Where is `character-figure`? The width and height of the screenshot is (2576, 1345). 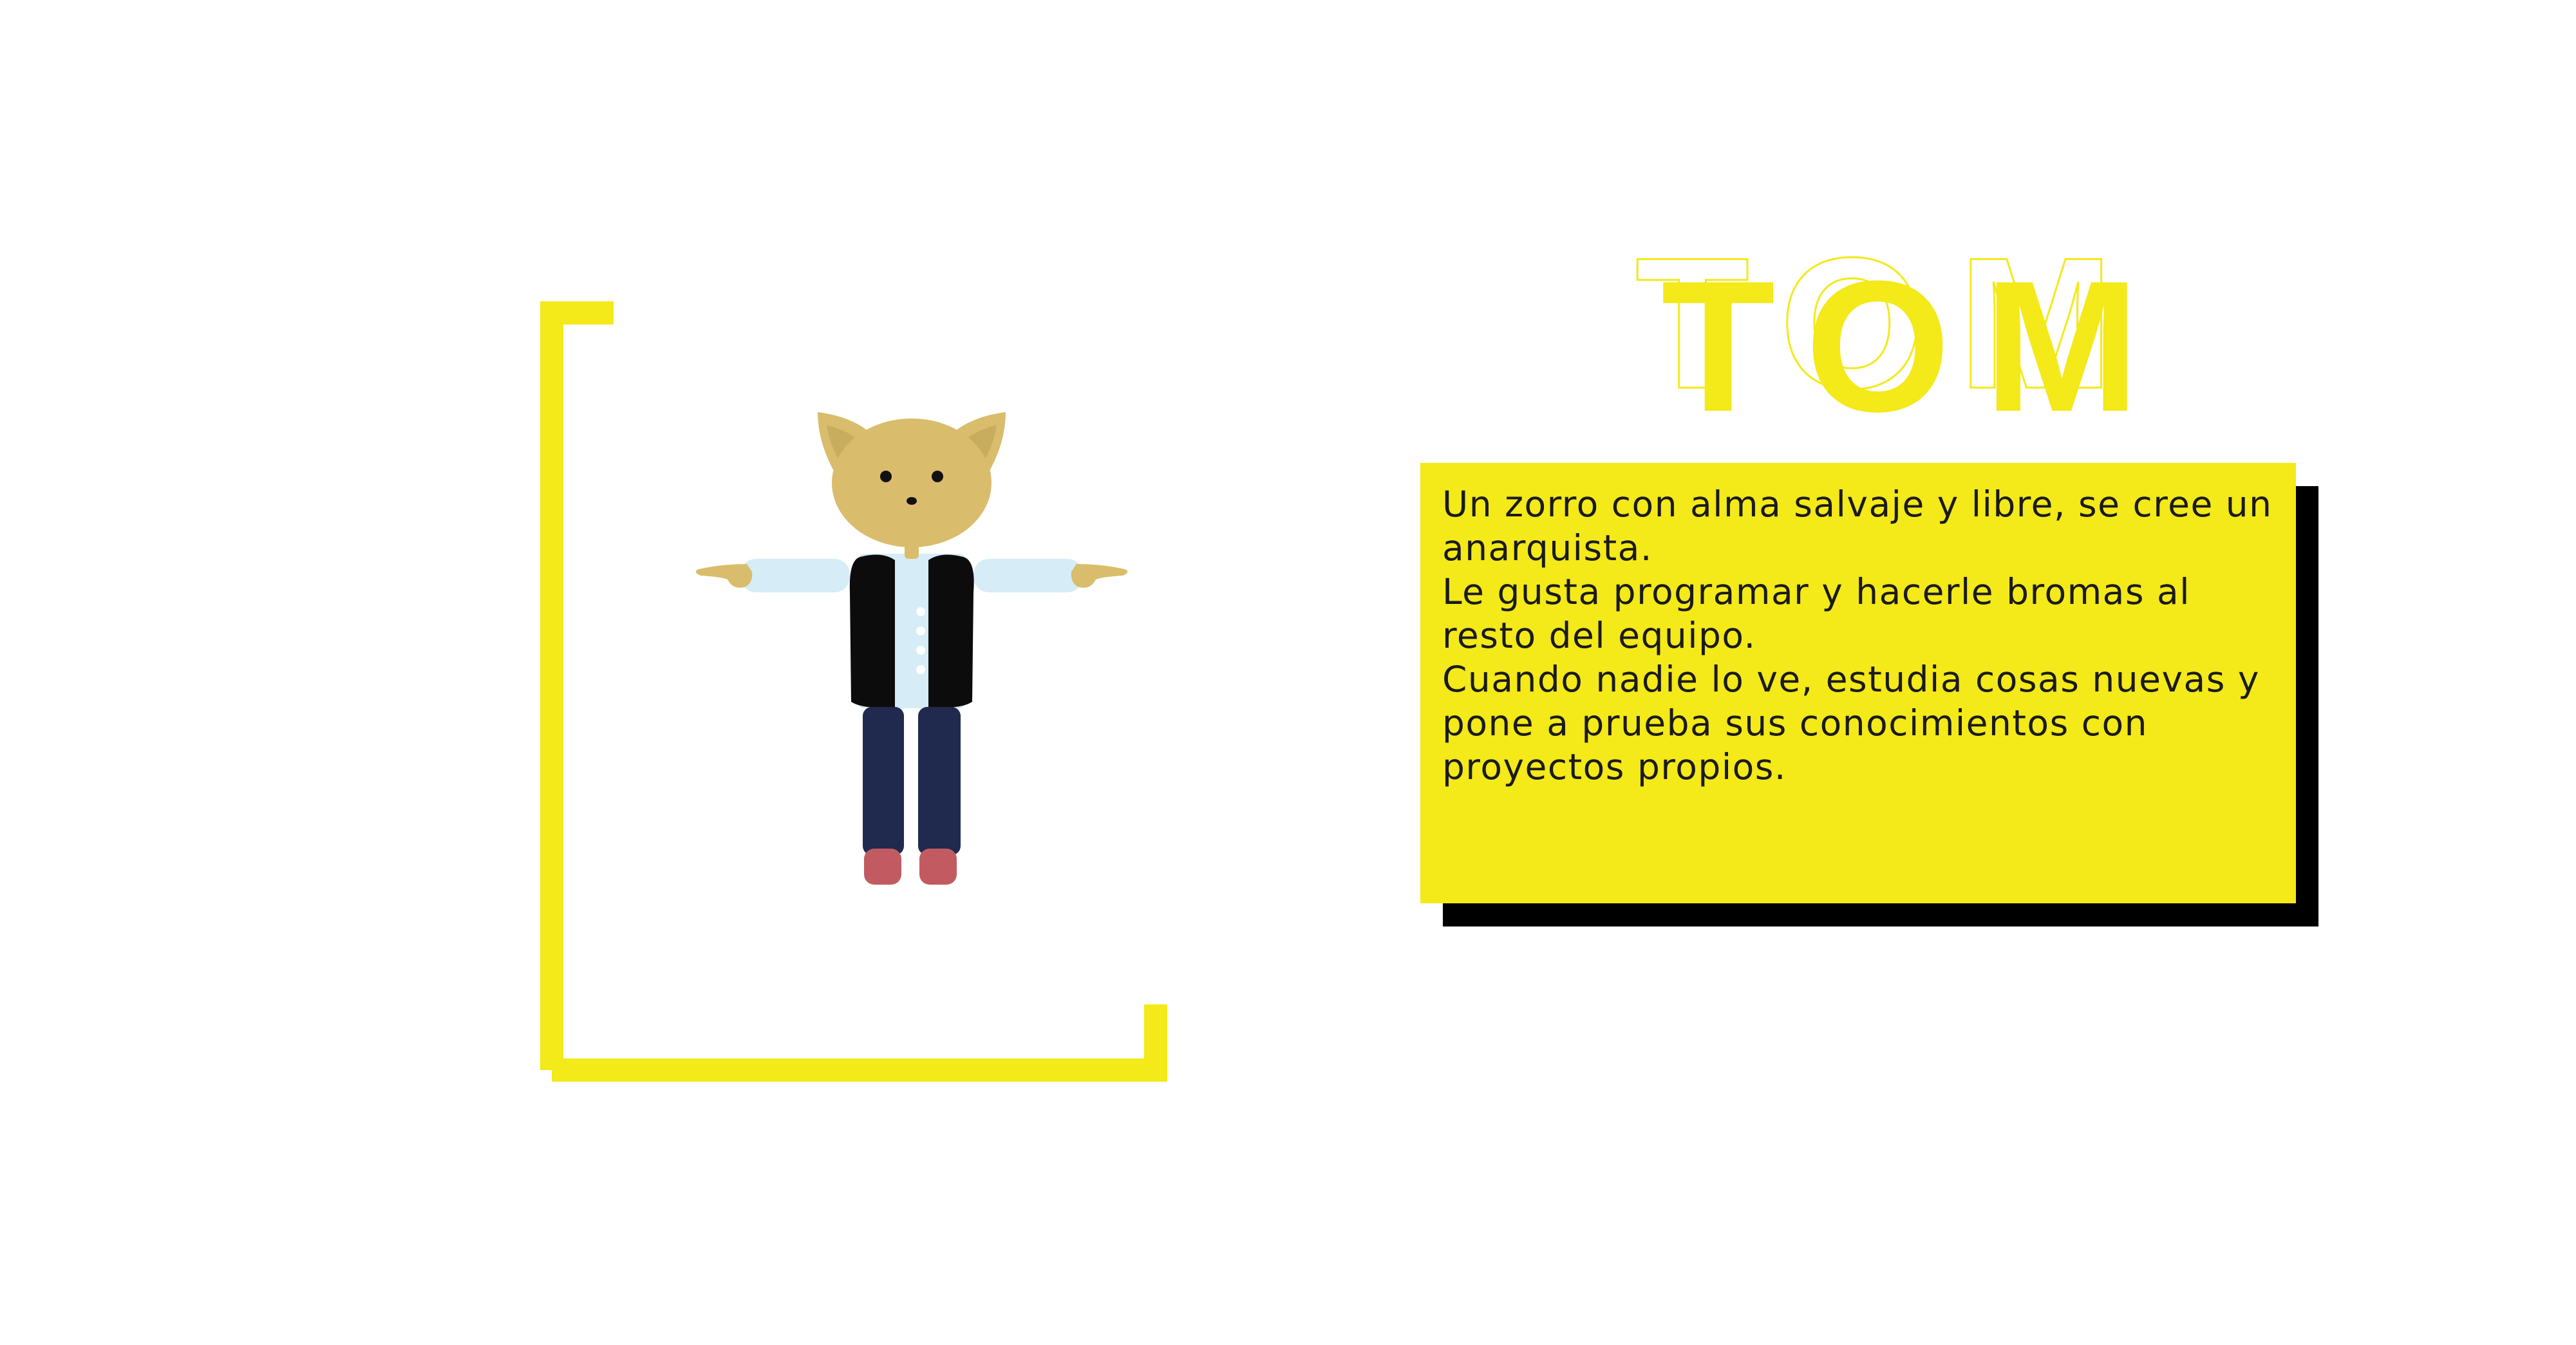
character-figure is located at coordinates (914, 656).